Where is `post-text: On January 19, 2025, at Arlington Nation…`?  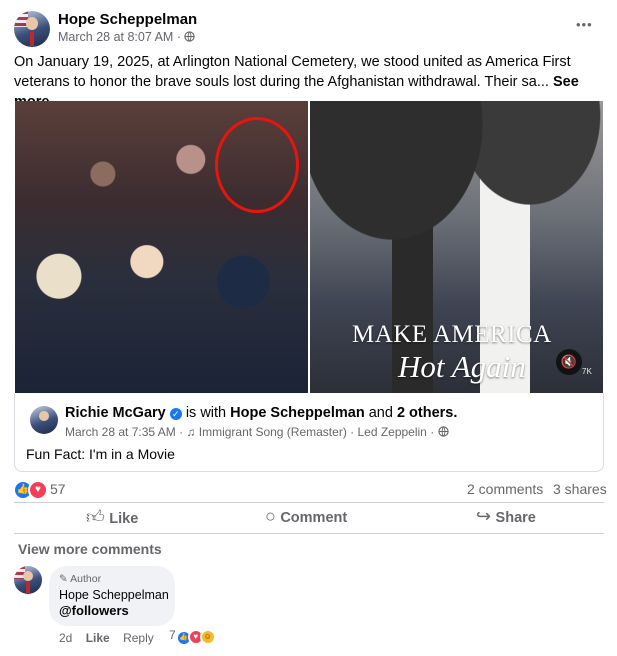 post-text: On January 19, 2025, at Arlington Nation… is located at coordinates (292, 72).